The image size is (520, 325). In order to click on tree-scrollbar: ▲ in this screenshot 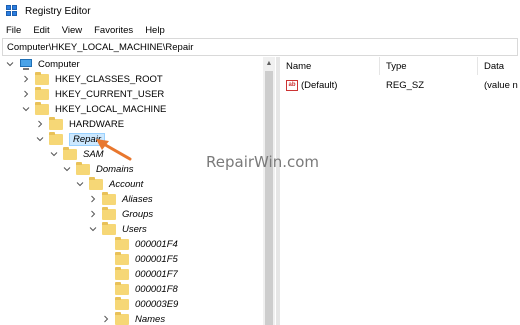, I will do `click(269, 191)`.